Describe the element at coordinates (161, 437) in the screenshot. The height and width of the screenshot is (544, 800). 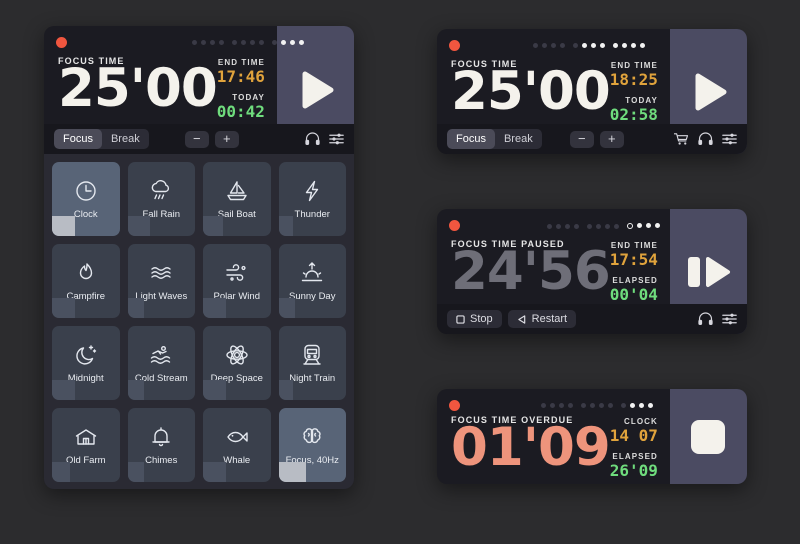
I see `bell-icon` at that location.